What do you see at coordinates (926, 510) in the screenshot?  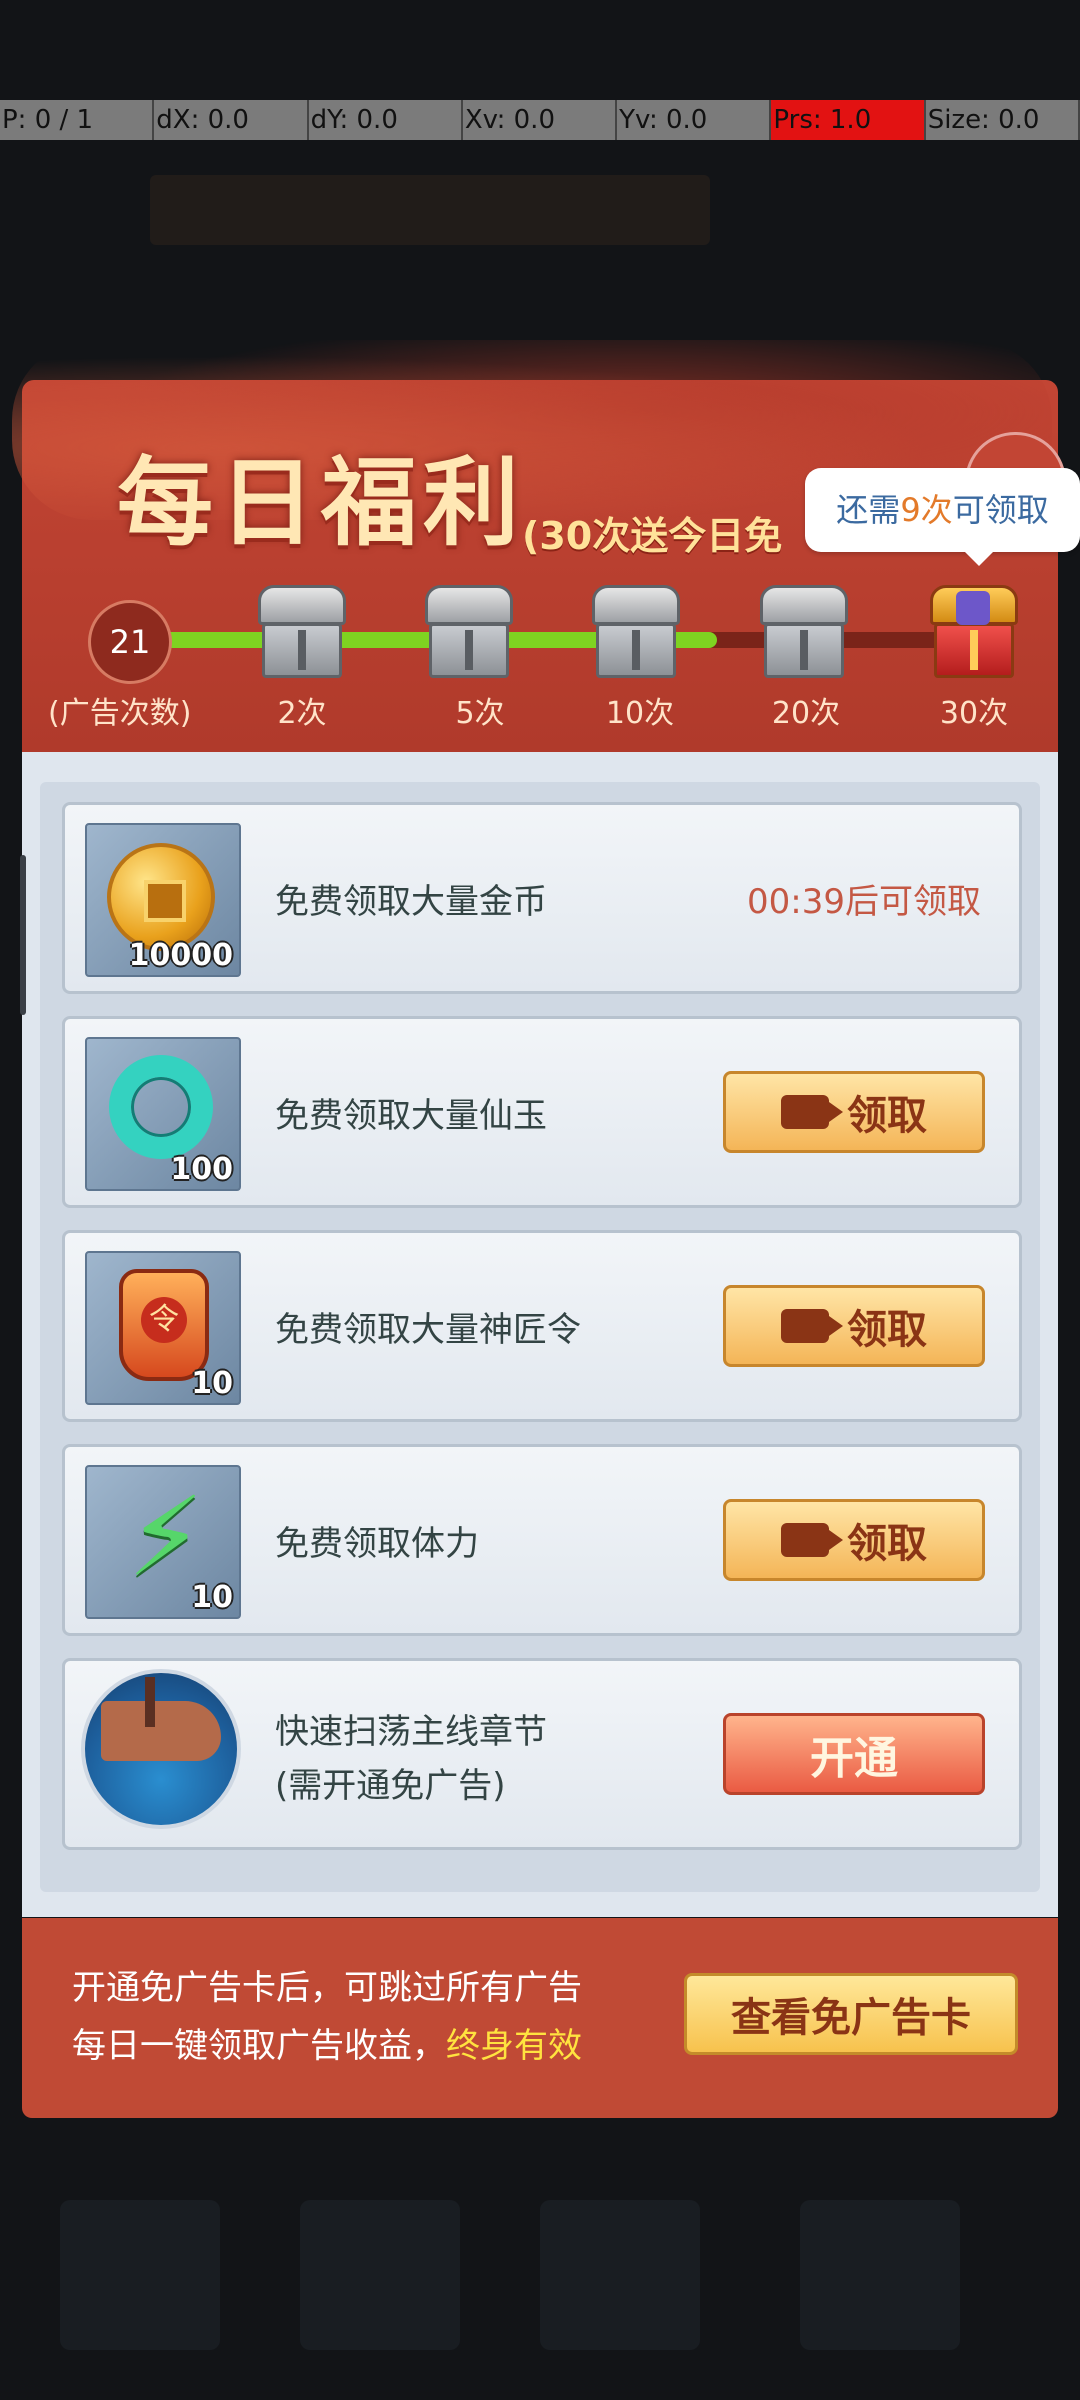 I see `tooltip-count: 9次` at bounding box center [926, 510].